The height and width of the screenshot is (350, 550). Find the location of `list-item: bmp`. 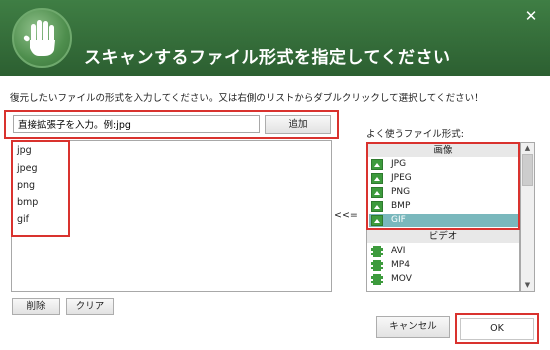

list-item: bmp is located at coordinates (27, 202).